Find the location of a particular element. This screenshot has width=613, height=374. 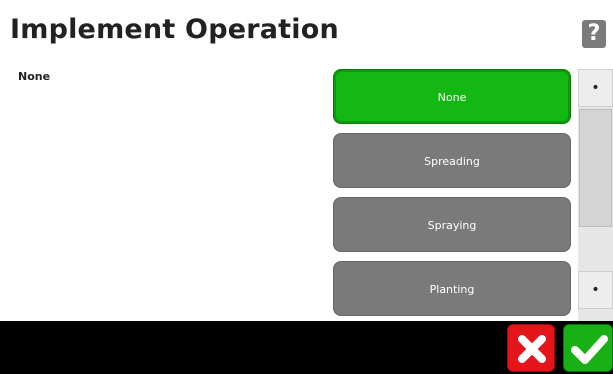

option-none: None is located at coordinates (452, 96).